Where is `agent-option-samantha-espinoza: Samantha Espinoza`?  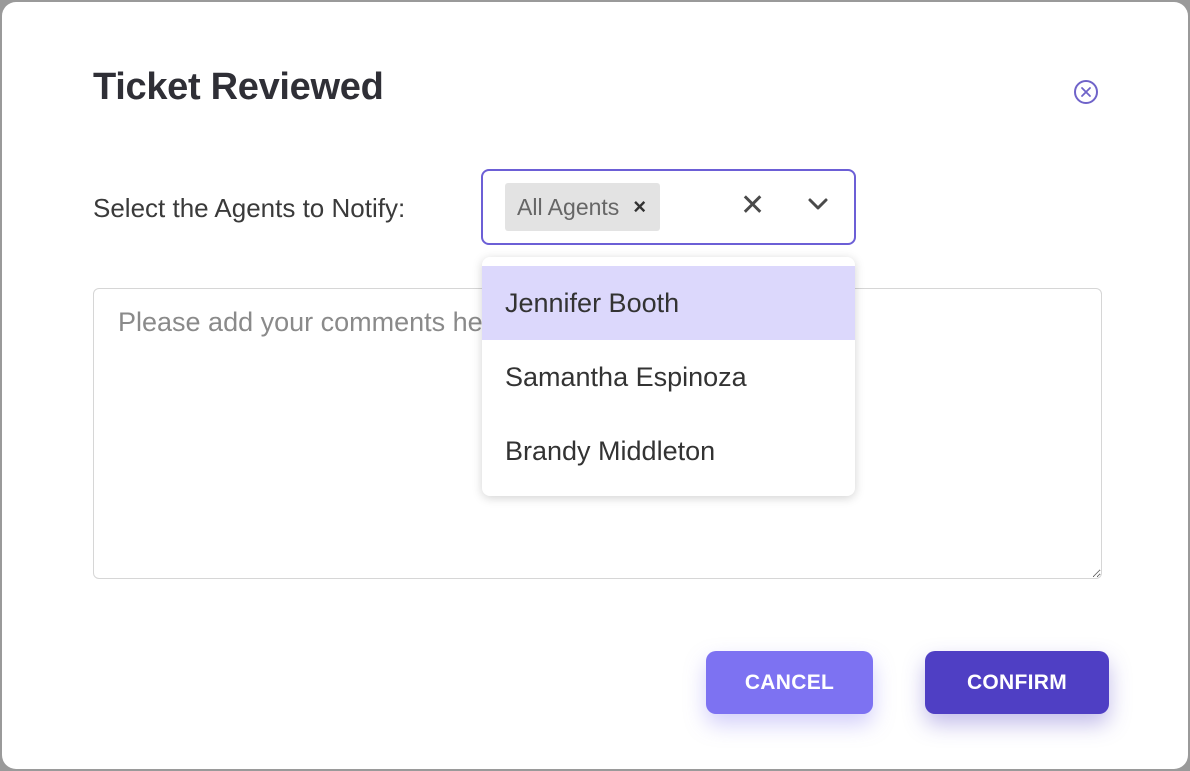
agent-option-samantha-espinoza: Samantha Espinoza is located at coordinates (668, 377).